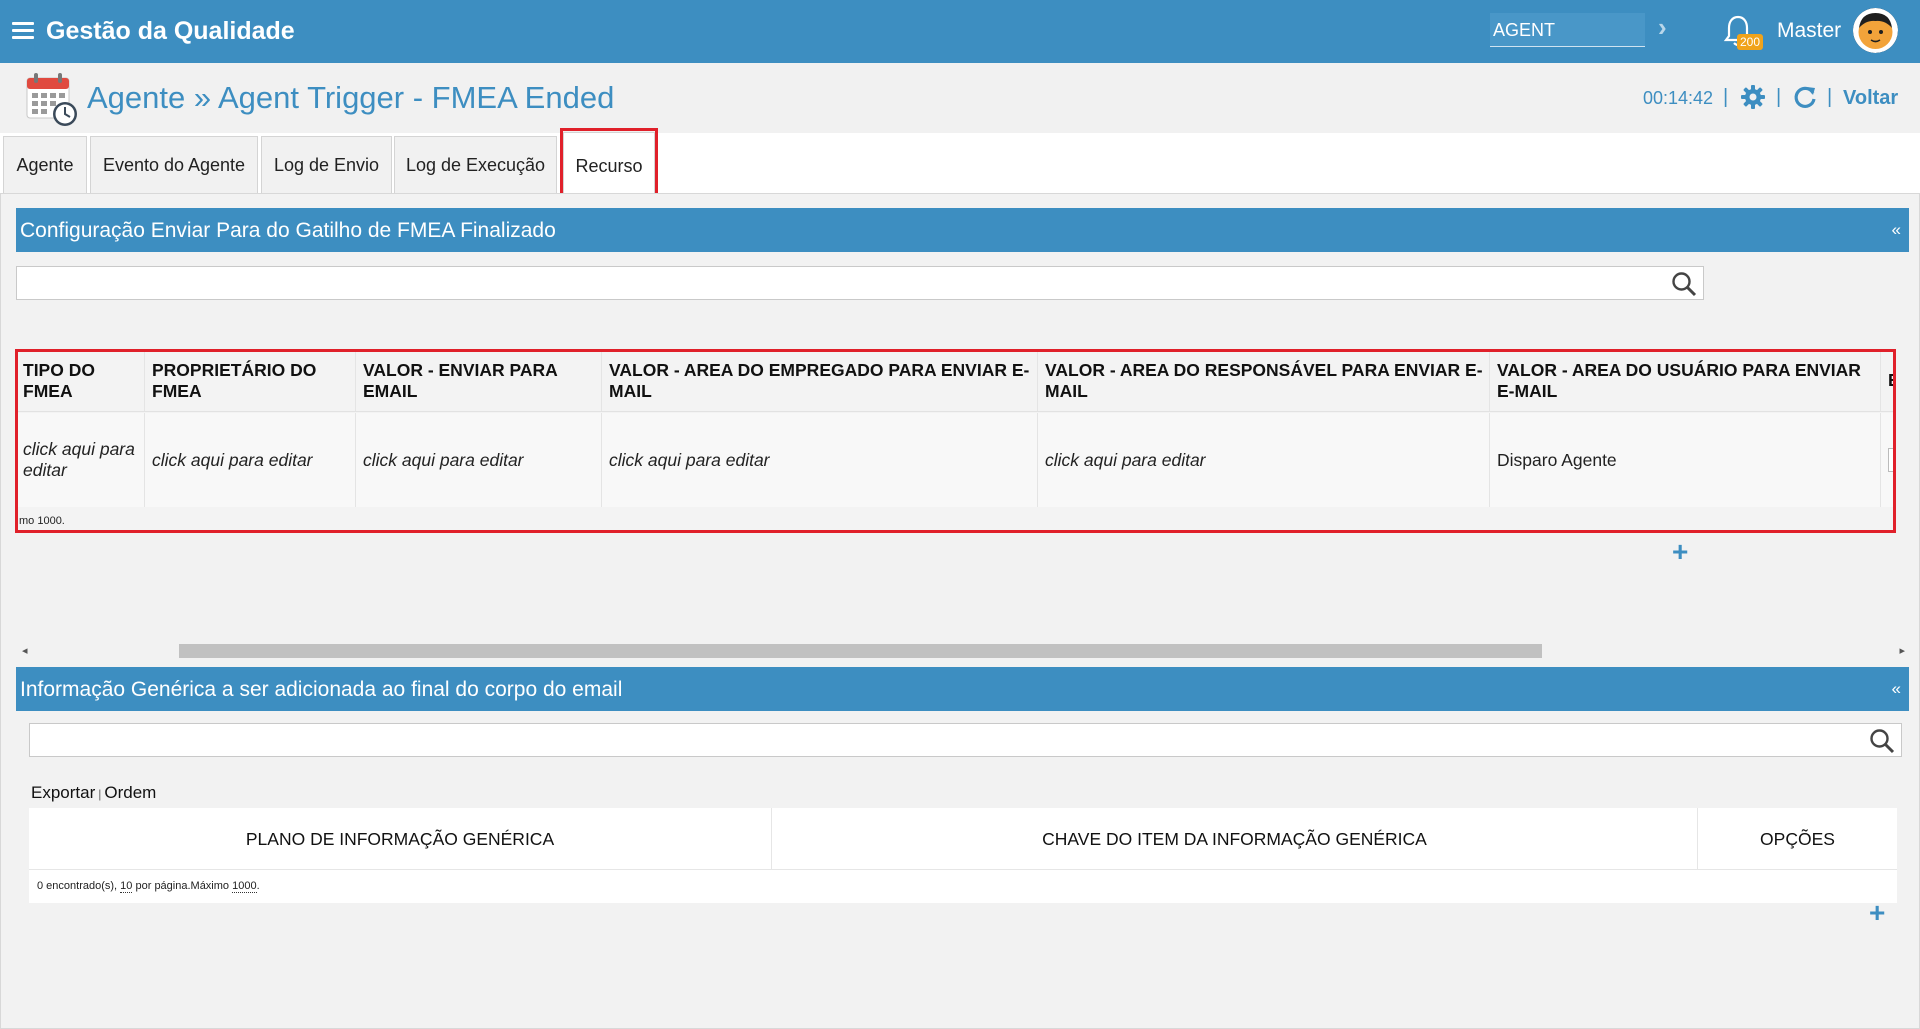 The height and width of the screenshot is (1029, 1920). Describe the element at coordinates (1567, 30) in the screenshot. I see `agent-select: AGENT` at that location.